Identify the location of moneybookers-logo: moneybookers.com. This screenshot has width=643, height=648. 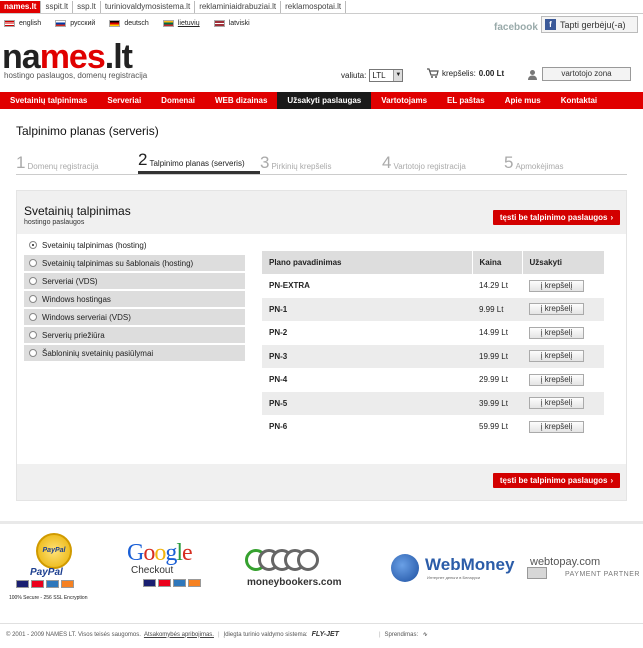
(294, 582).